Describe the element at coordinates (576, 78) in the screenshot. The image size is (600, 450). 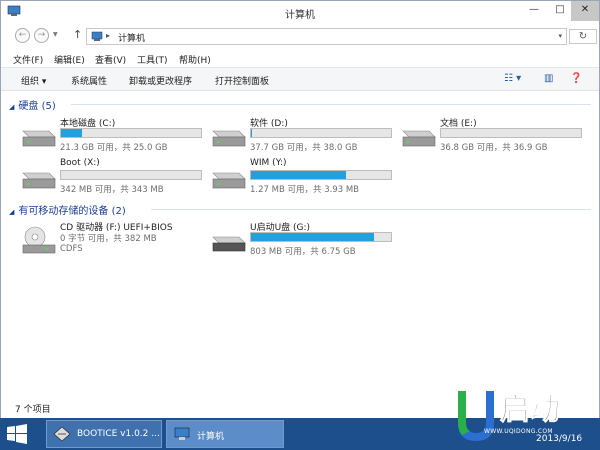
I see `help-icon: ❓` at that location.